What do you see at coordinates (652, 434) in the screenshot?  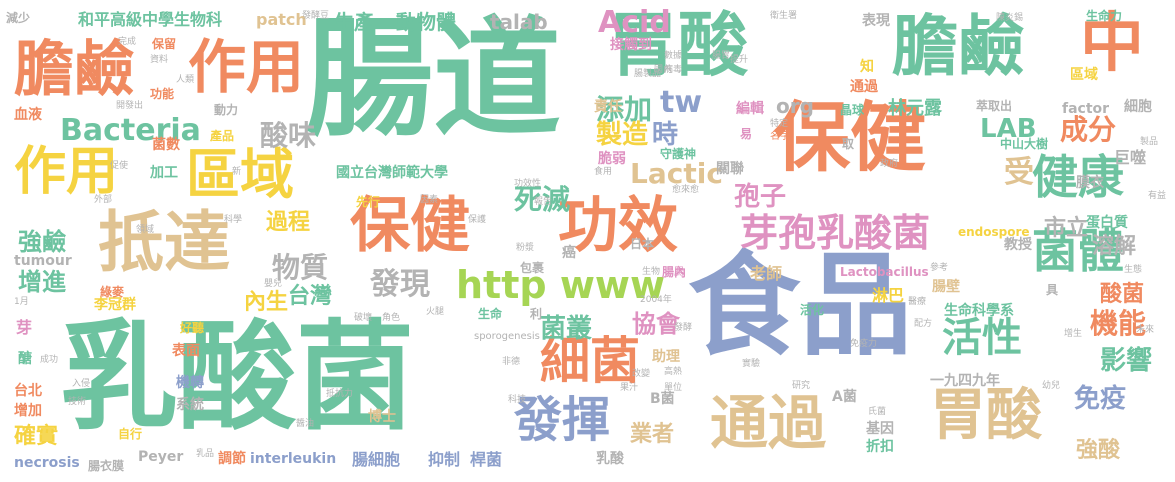 I see `word: 業者` at bounding box center [652, 434].